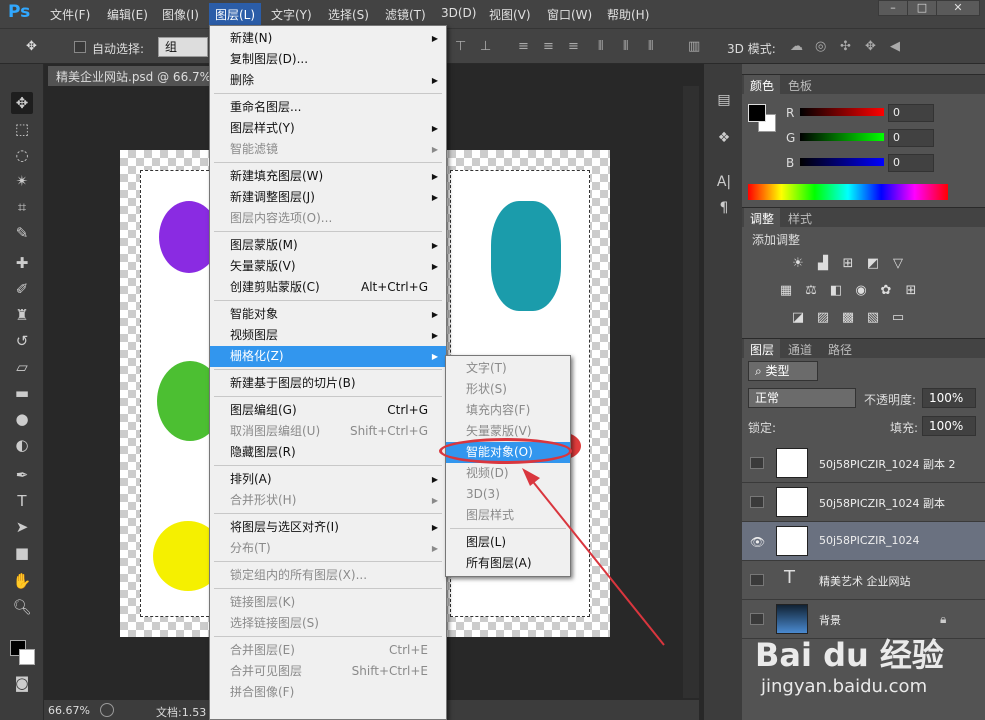  I want to click on menu-item: 新建(N) ▶, so click(328, 38).